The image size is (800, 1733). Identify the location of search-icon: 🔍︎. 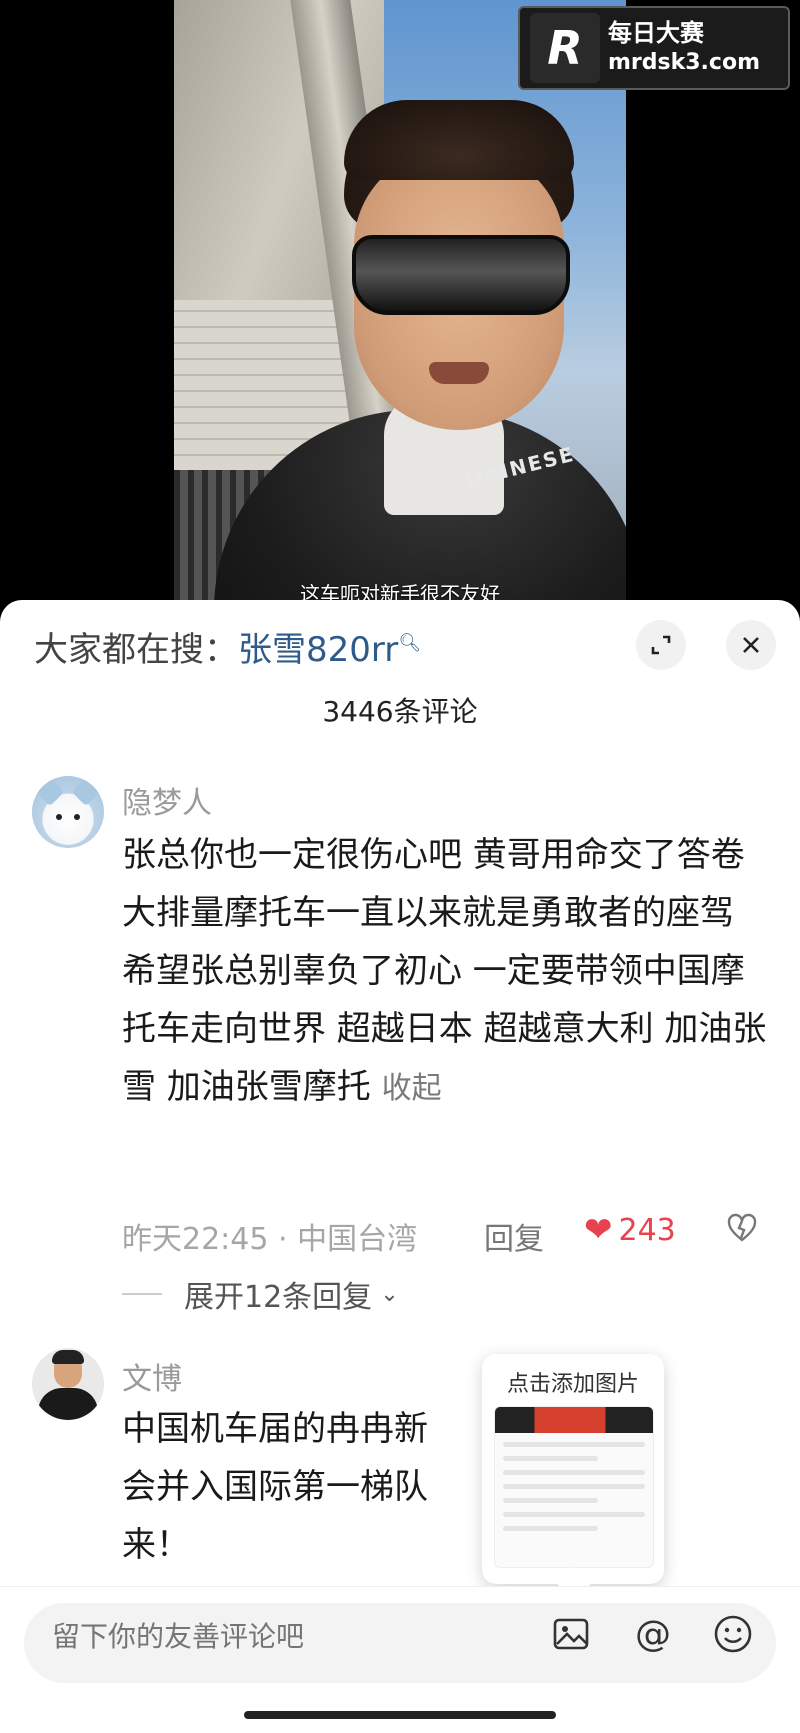
(410, 643).